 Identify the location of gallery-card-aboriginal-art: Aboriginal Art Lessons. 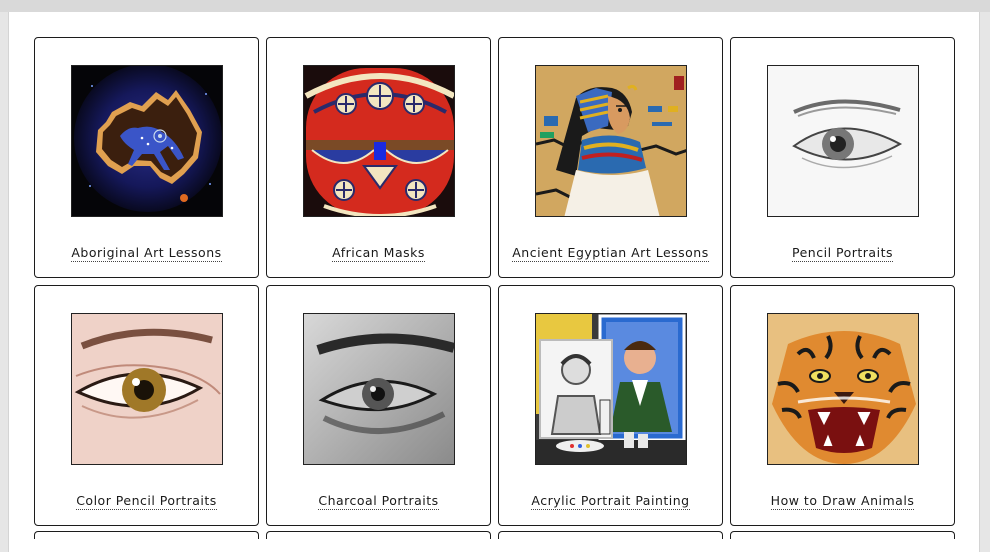
(146, 157).